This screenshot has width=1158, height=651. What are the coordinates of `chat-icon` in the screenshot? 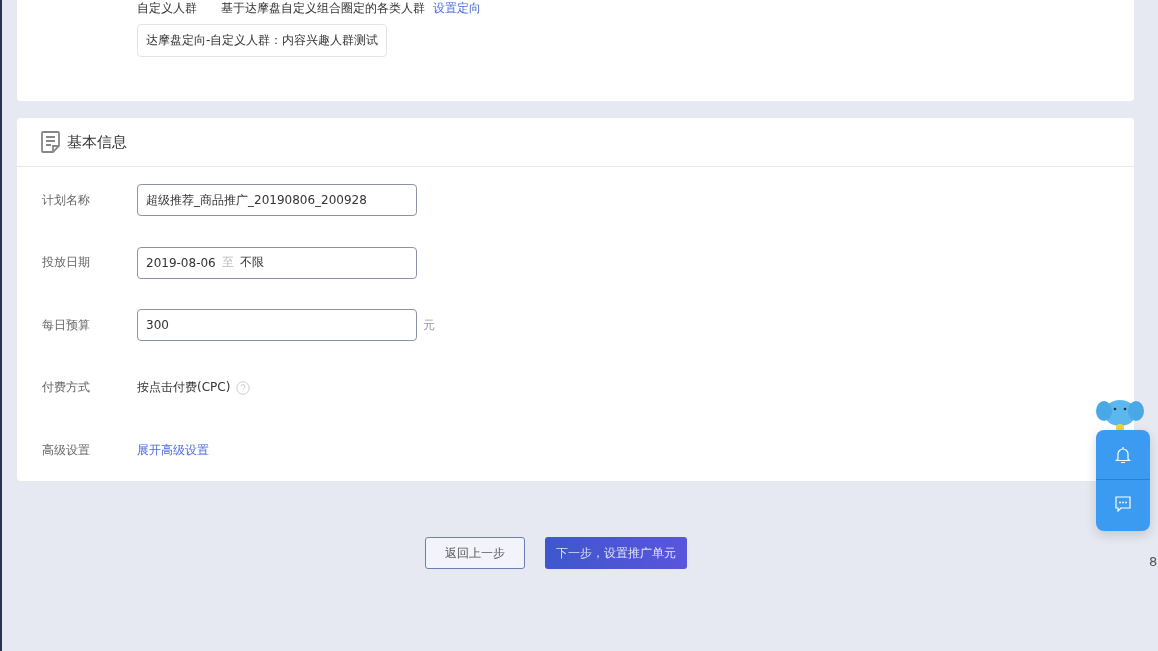 It's located at (1123, 504).